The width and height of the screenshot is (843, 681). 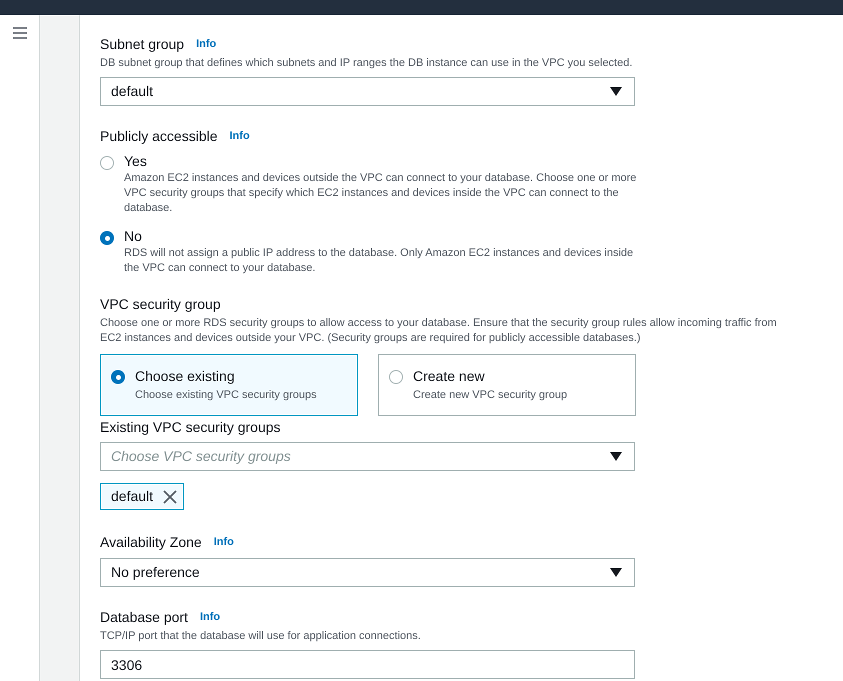 What do you see at coordinates (381, 193) in the screenshot?
I see `field-description: Amazon EC2 instances and devices outside the VPC can connect to your database. Choose one or more VPC security groups that specify which EC2 instances and devices inside the VPC can connect to the database.` at bounding box center [381, 193].